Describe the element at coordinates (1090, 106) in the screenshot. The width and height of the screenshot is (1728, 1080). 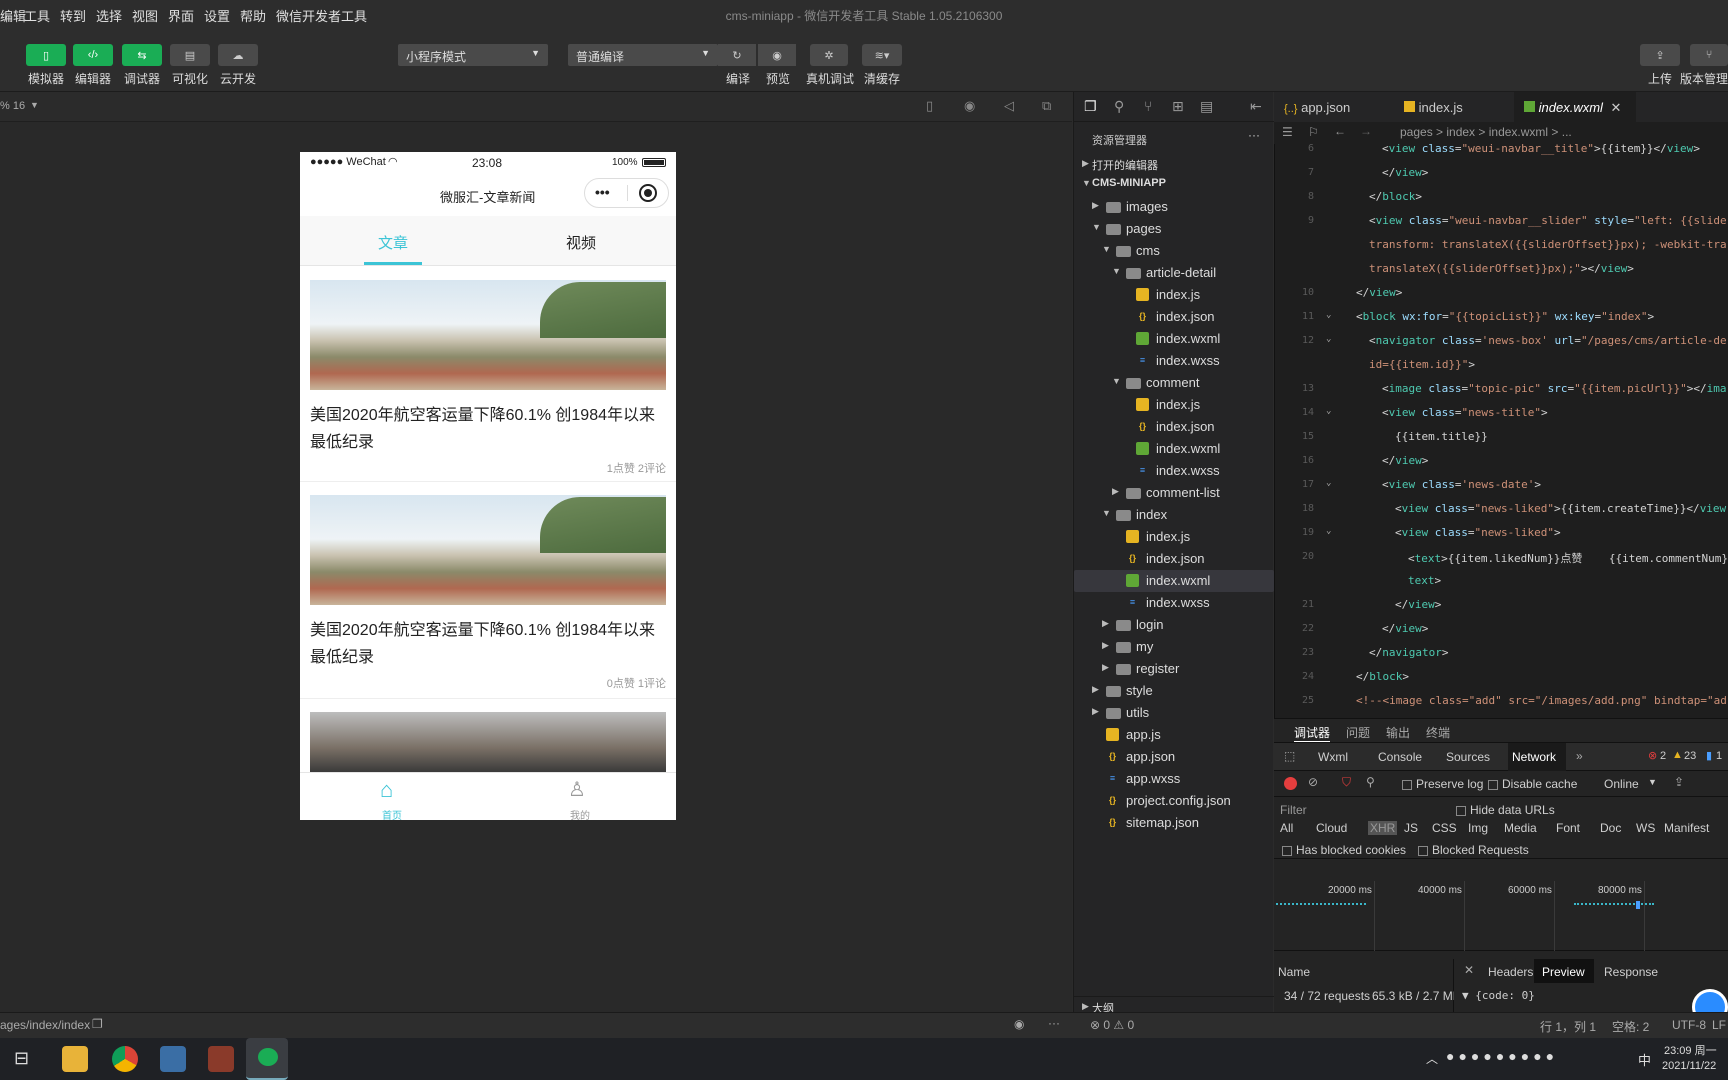
I see `files-icon: ❐` at that location.